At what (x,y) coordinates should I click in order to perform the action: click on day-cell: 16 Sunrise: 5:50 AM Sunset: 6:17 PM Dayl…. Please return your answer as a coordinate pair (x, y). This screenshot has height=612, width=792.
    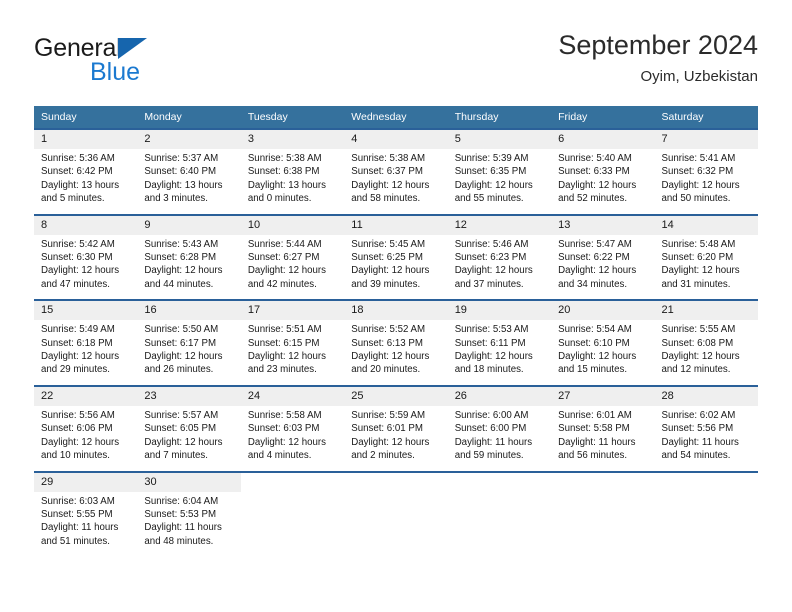
    Looking at the image, I should click on (189, 342).